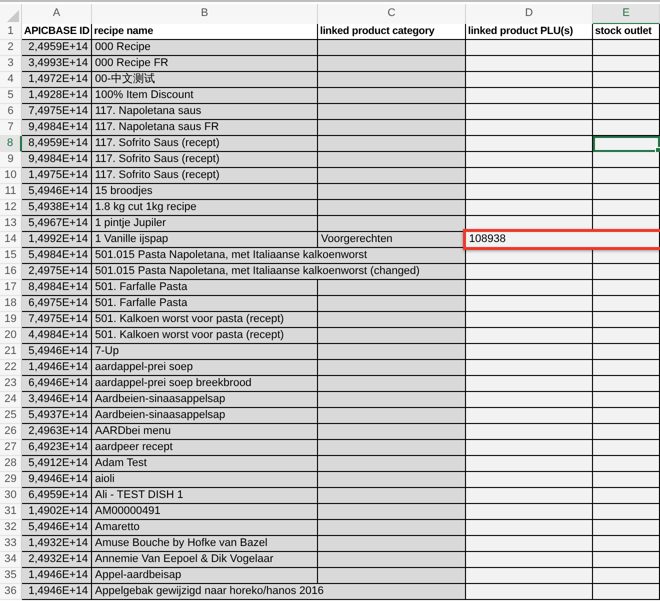 Image resolution: width=660 pixels, height=601 pixels. I want to click on table-cell: 6,4975E+14, so click(57, 304).